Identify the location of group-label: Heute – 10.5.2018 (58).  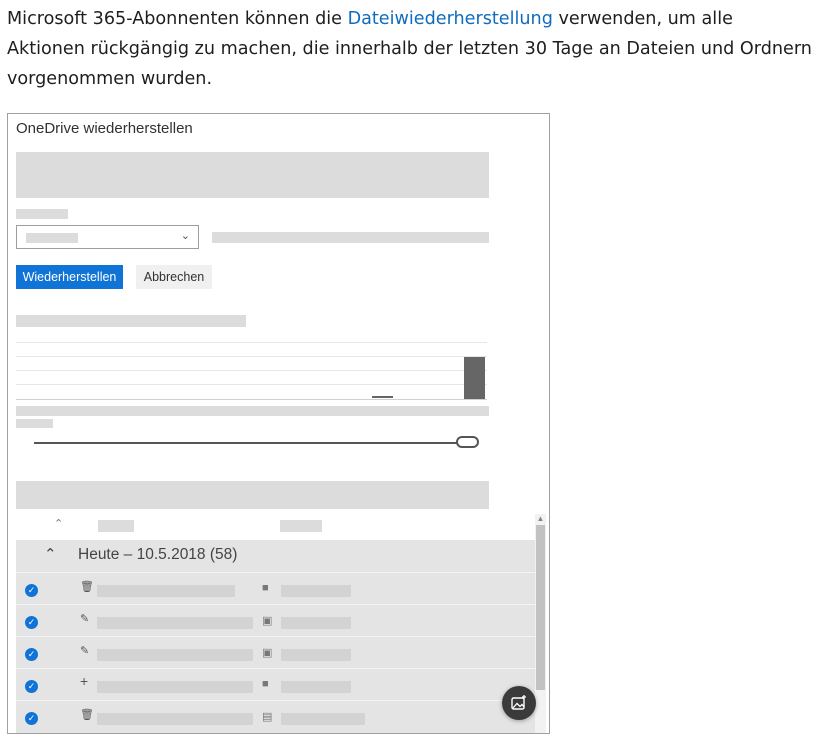
(158, 554).